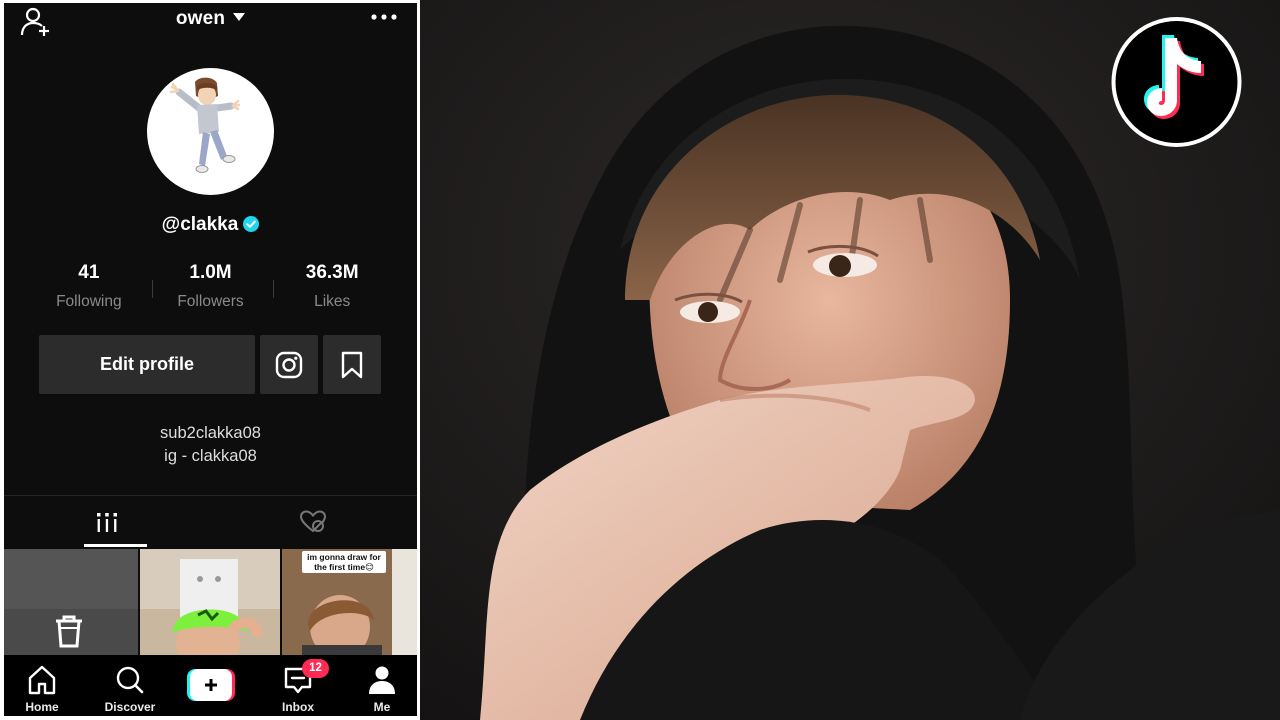 This screenshot has width=1280, height=720. I want to click on top-bar: owen, so click(210, 23).